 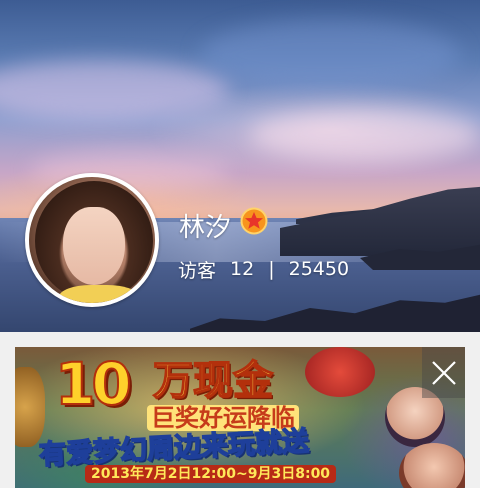 What do you see at coordinates (213, 381) in the screenshot?
I see `banner-headline: 万现金` at bounding box center [213, 381].